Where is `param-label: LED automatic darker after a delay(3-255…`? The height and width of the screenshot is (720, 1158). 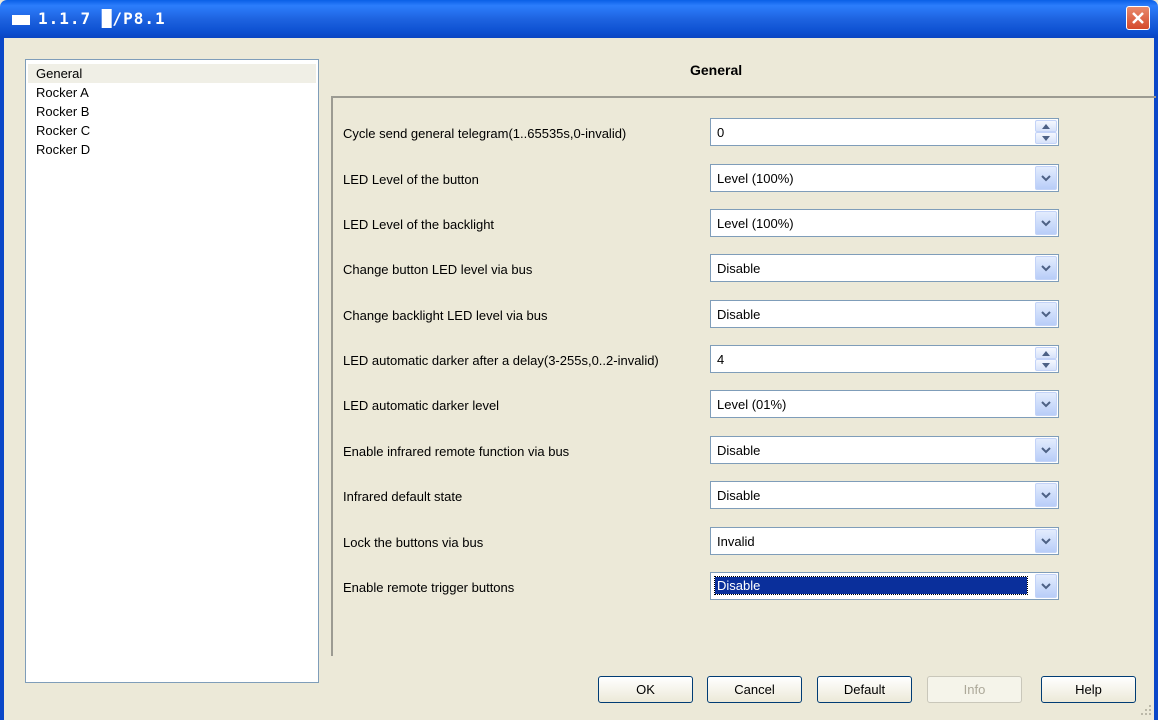 param-label: LED automatic darker after a delay(3-255… is located at coordinates (501, 360).